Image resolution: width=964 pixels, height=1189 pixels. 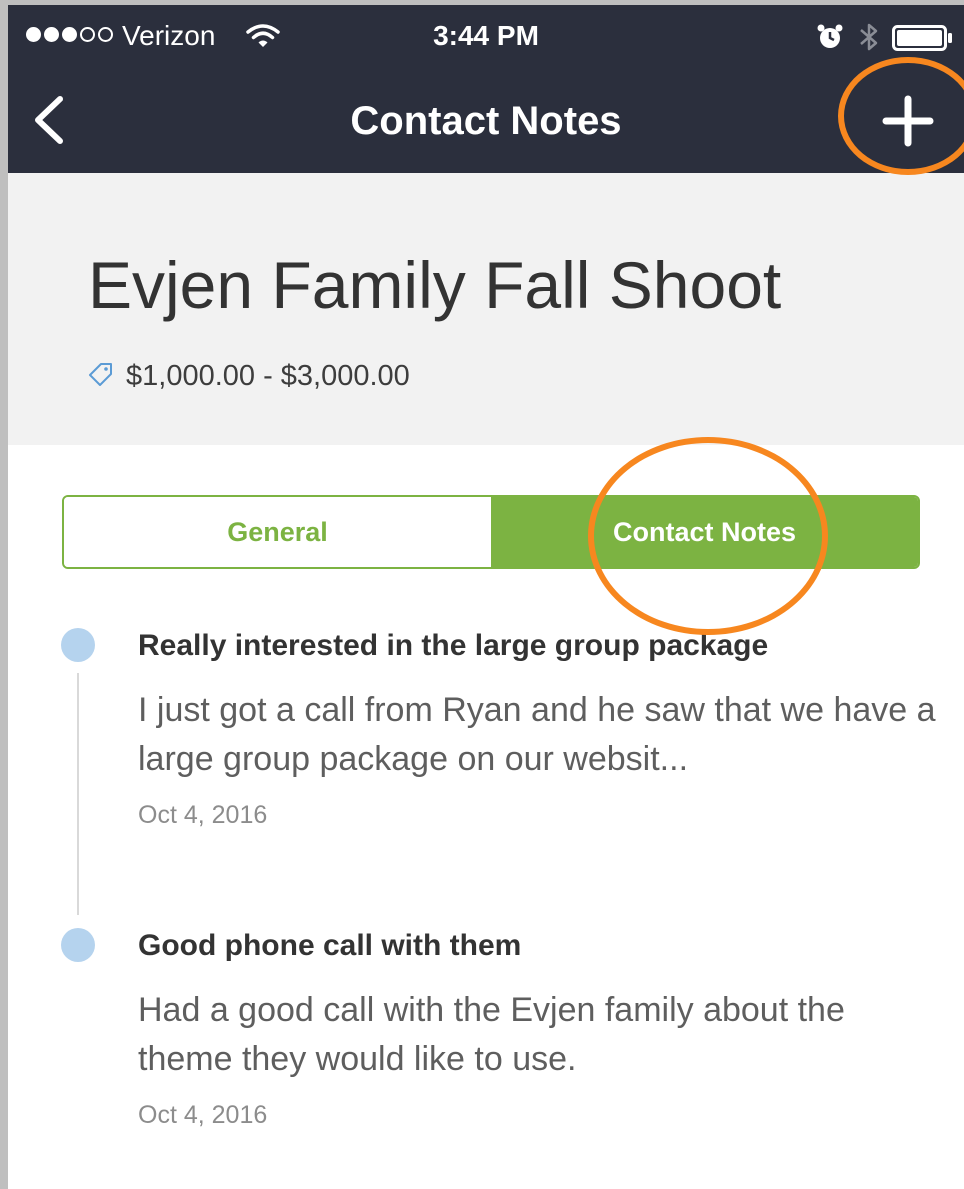 I want to click on navigation-bar: Contact Notes, so click(x=486, y=120).